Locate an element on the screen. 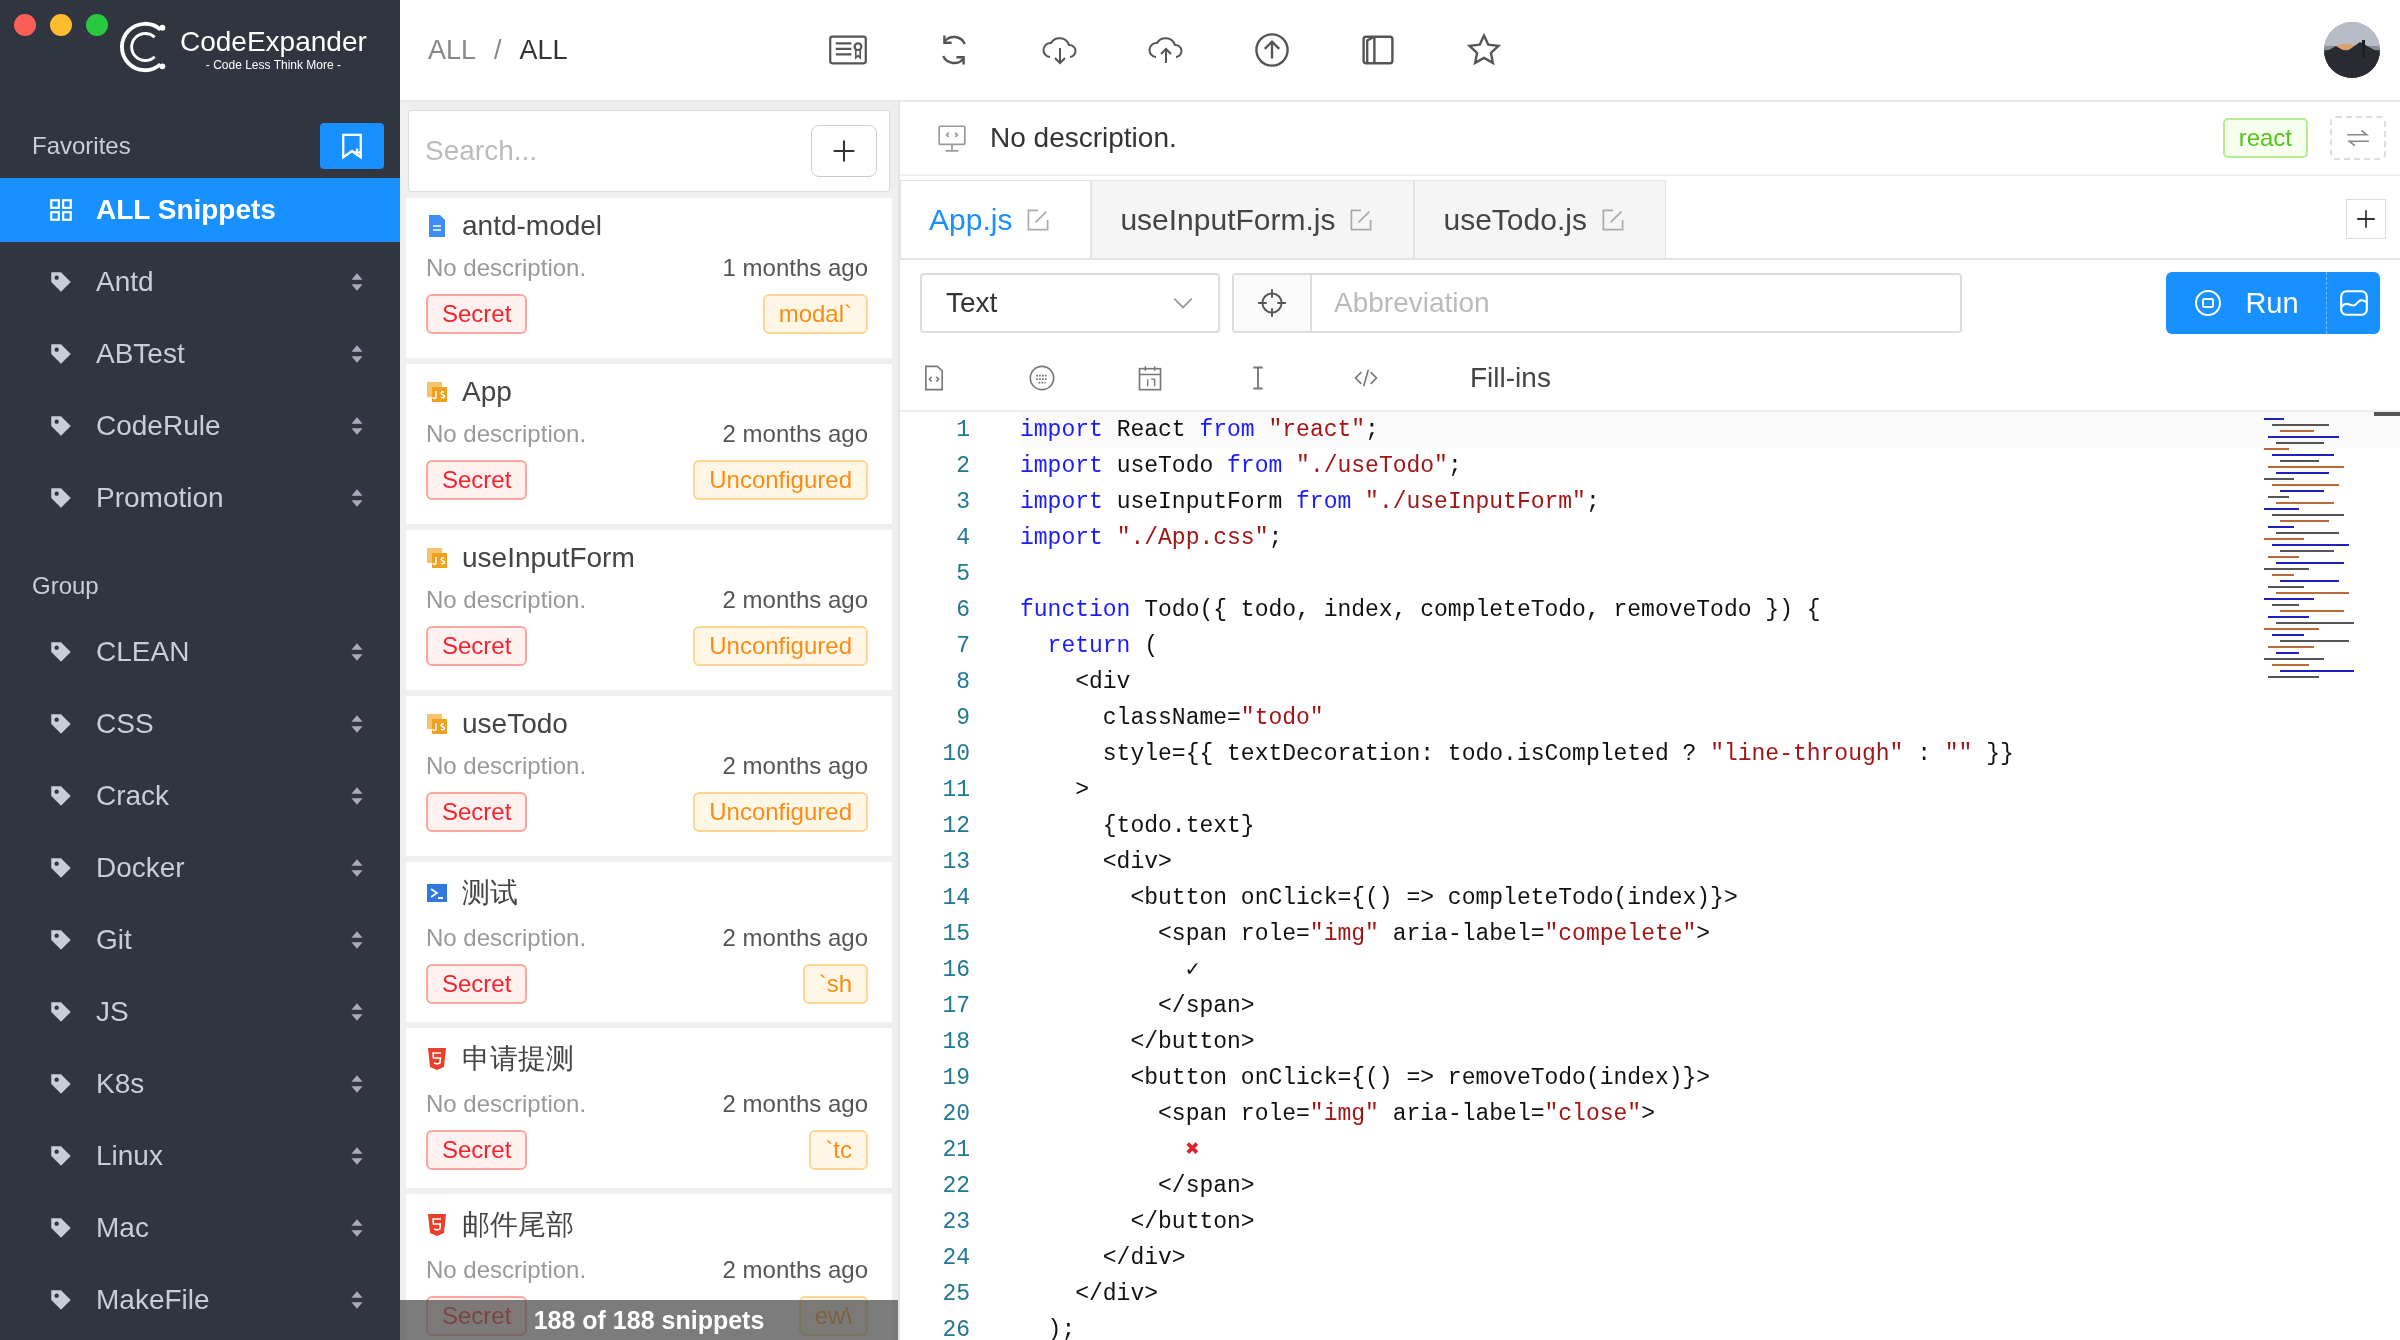 The width and height of the screenshot is (2400, 1340). sidebar-item: CSS is located at coordinates (200, 724).